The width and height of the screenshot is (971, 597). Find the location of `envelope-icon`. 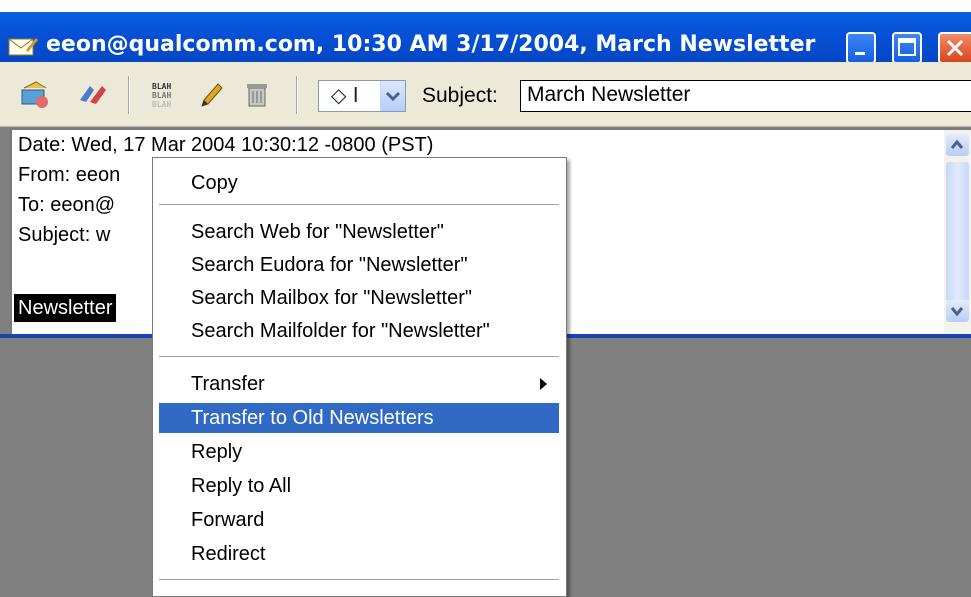

envelope-icon is located at coordinates (23, 47).